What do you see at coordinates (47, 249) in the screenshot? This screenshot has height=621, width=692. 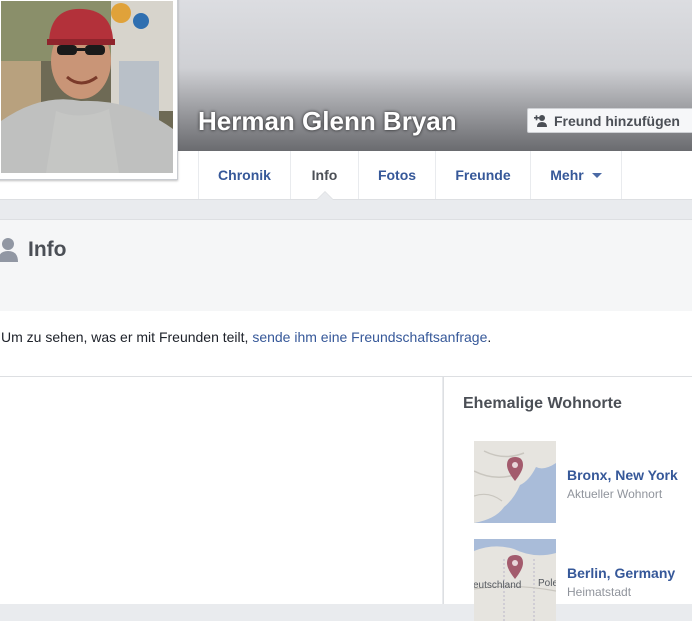 I see `info-title: Info` at bounding box center [47, 249].